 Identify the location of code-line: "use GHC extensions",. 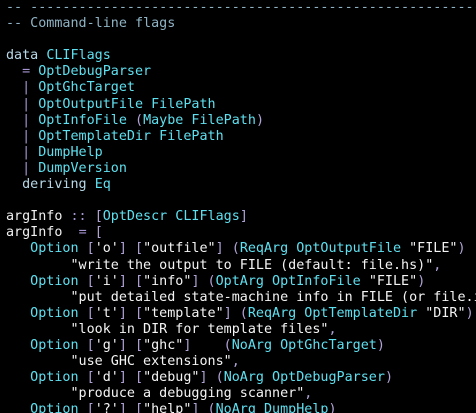
(241, 362).